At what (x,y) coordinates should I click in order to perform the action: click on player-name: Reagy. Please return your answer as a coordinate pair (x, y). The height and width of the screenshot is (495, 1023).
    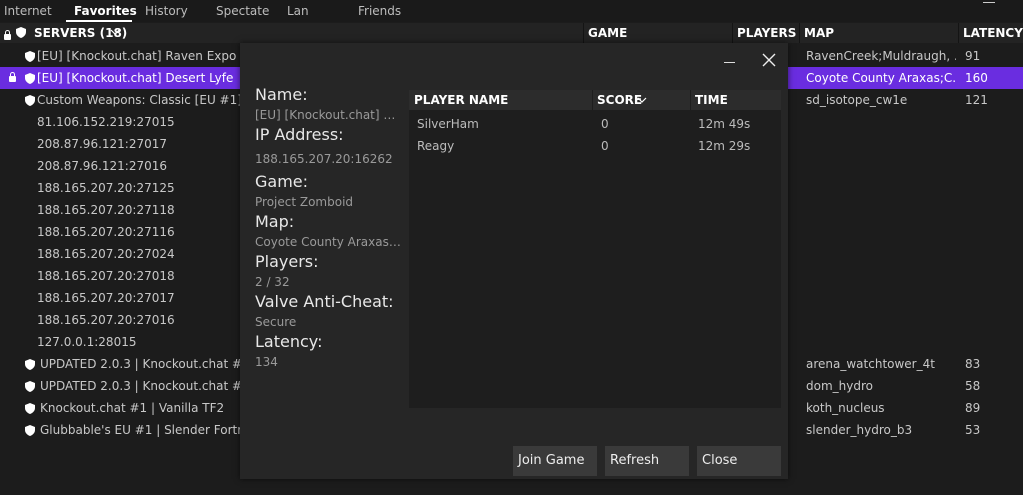
    Looking at the image, I should click on (436, 146).